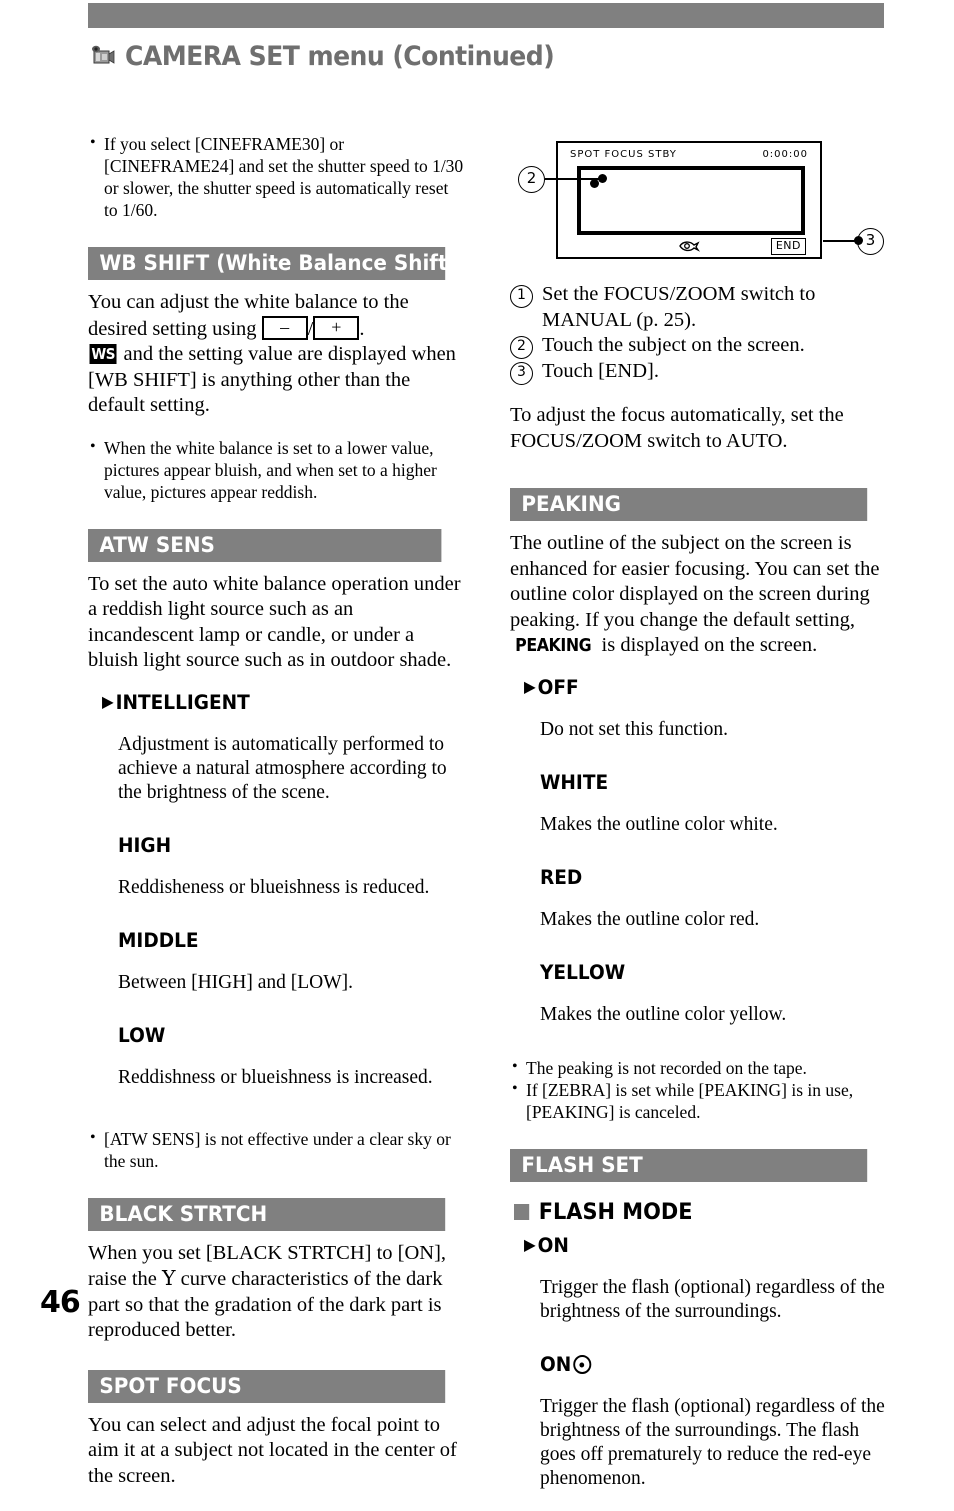 The image size is (954, 1511). I want to click on red-eye-icon, so click(582, 1364).